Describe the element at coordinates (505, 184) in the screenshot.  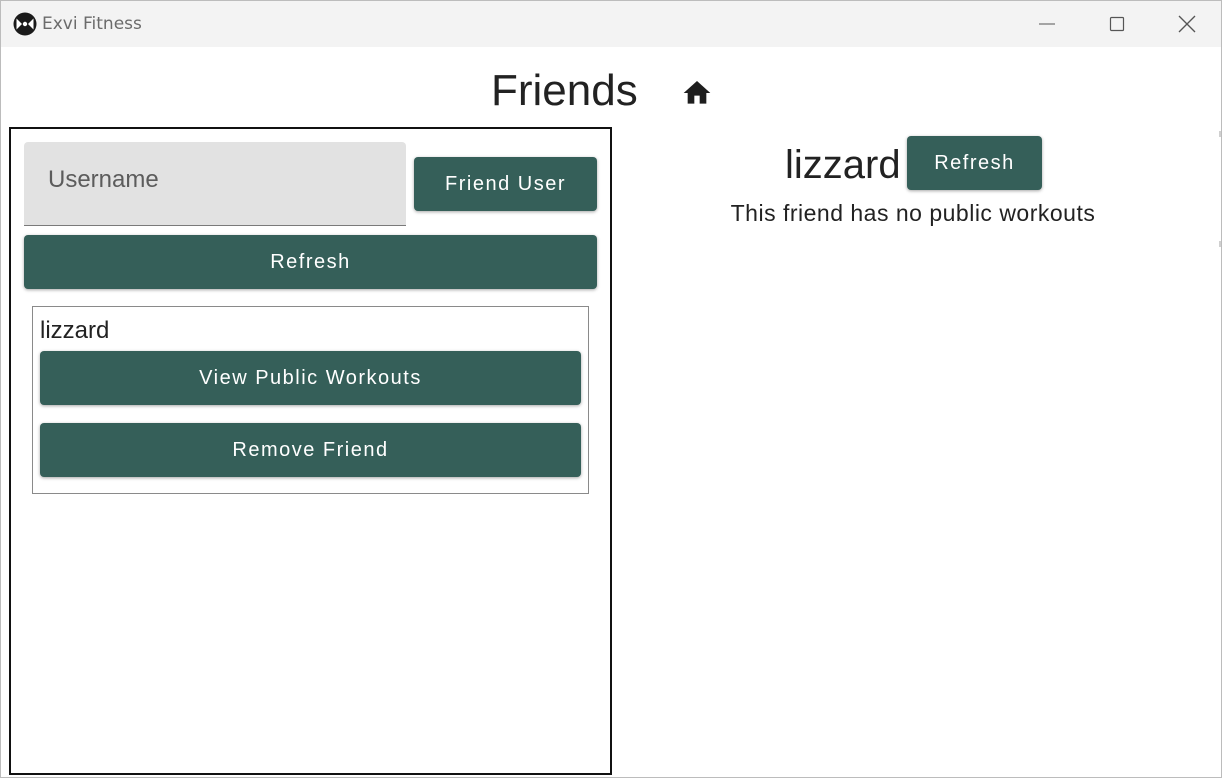
I see `friend-user-button: Friend User` at that location.